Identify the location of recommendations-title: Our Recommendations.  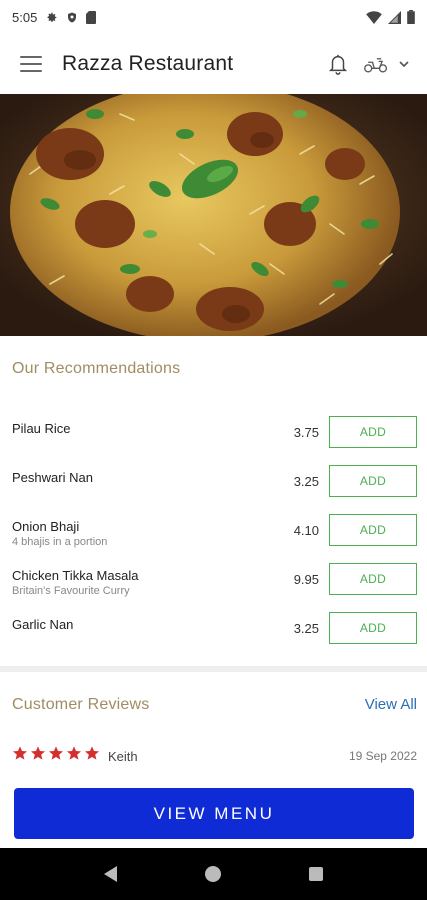
(96, 368).